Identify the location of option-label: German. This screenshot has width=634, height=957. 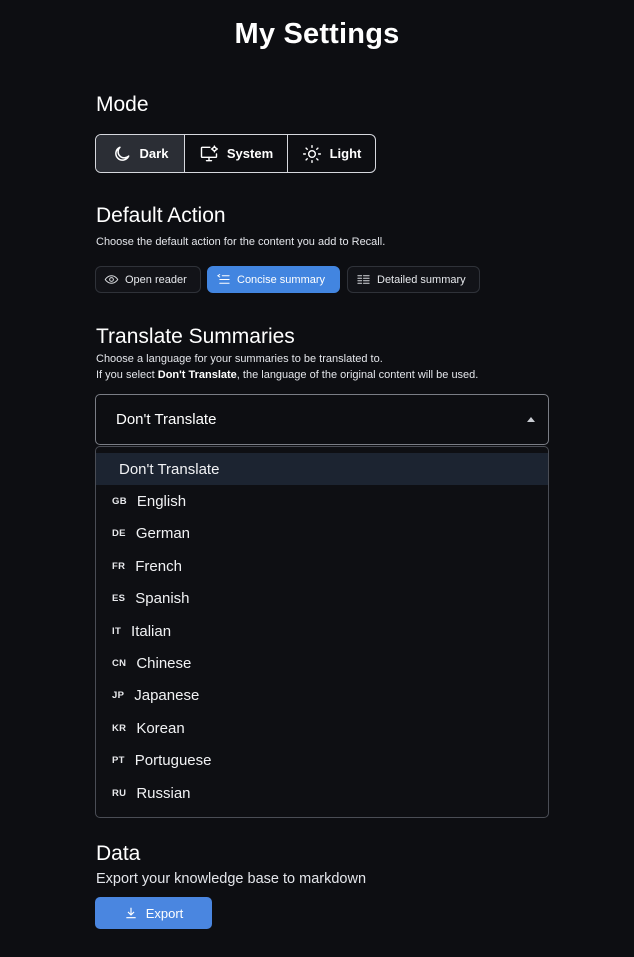
(162, 534).